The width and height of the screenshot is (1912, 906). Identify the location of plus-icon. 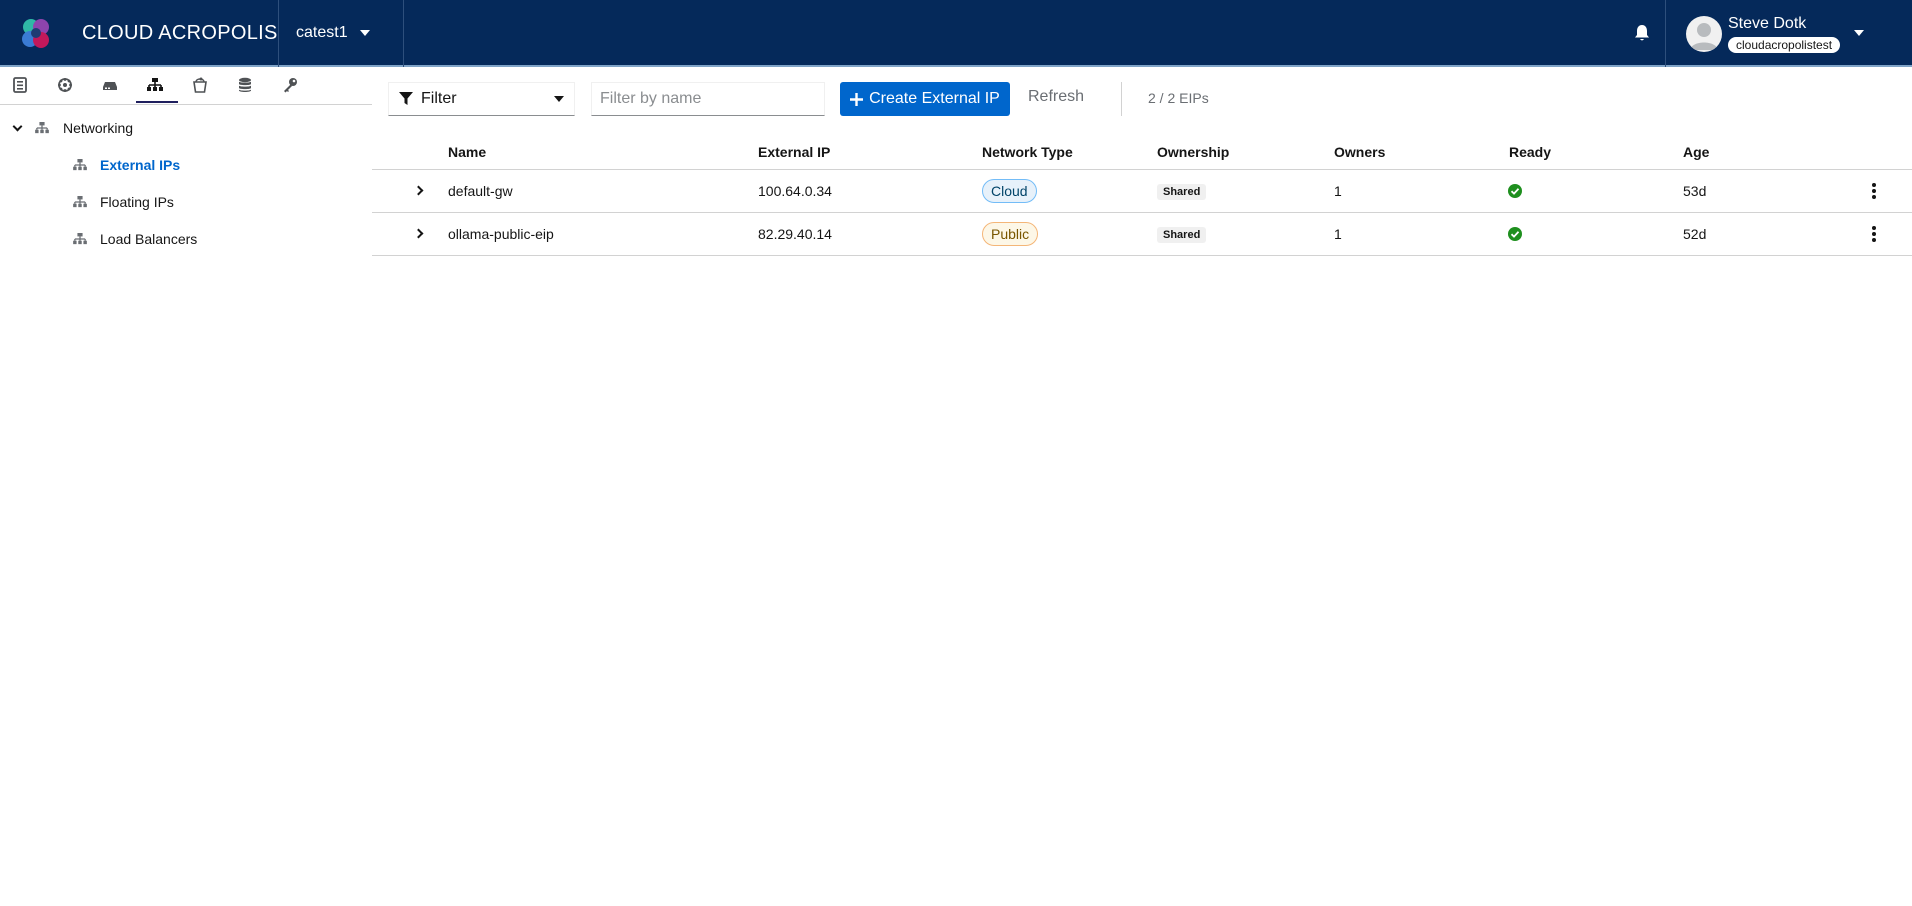
(857, 99).